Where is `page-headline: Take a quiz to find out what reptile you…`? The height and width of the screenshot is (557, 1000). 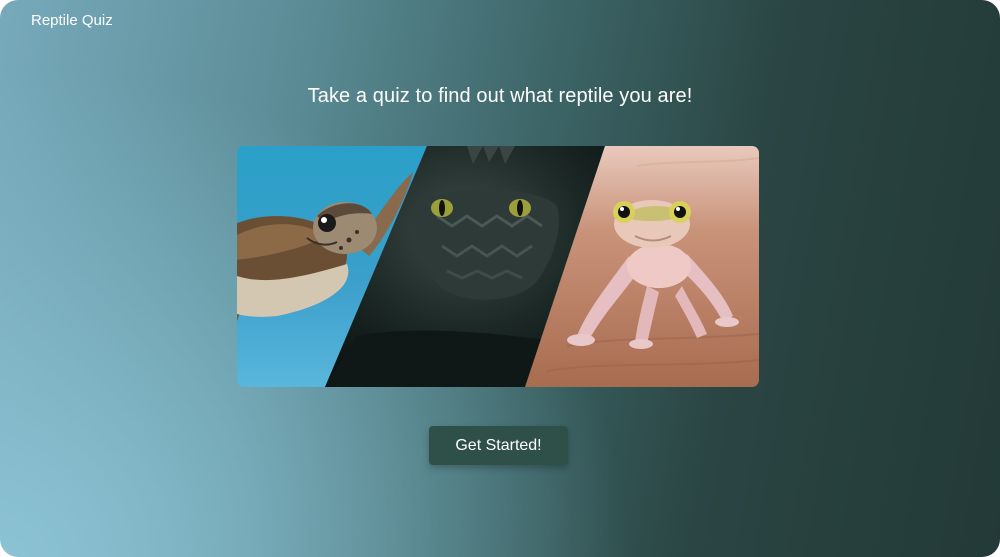
page-headline: Take a quiz to find out what reptile you… is located at coordinates (500, 96).